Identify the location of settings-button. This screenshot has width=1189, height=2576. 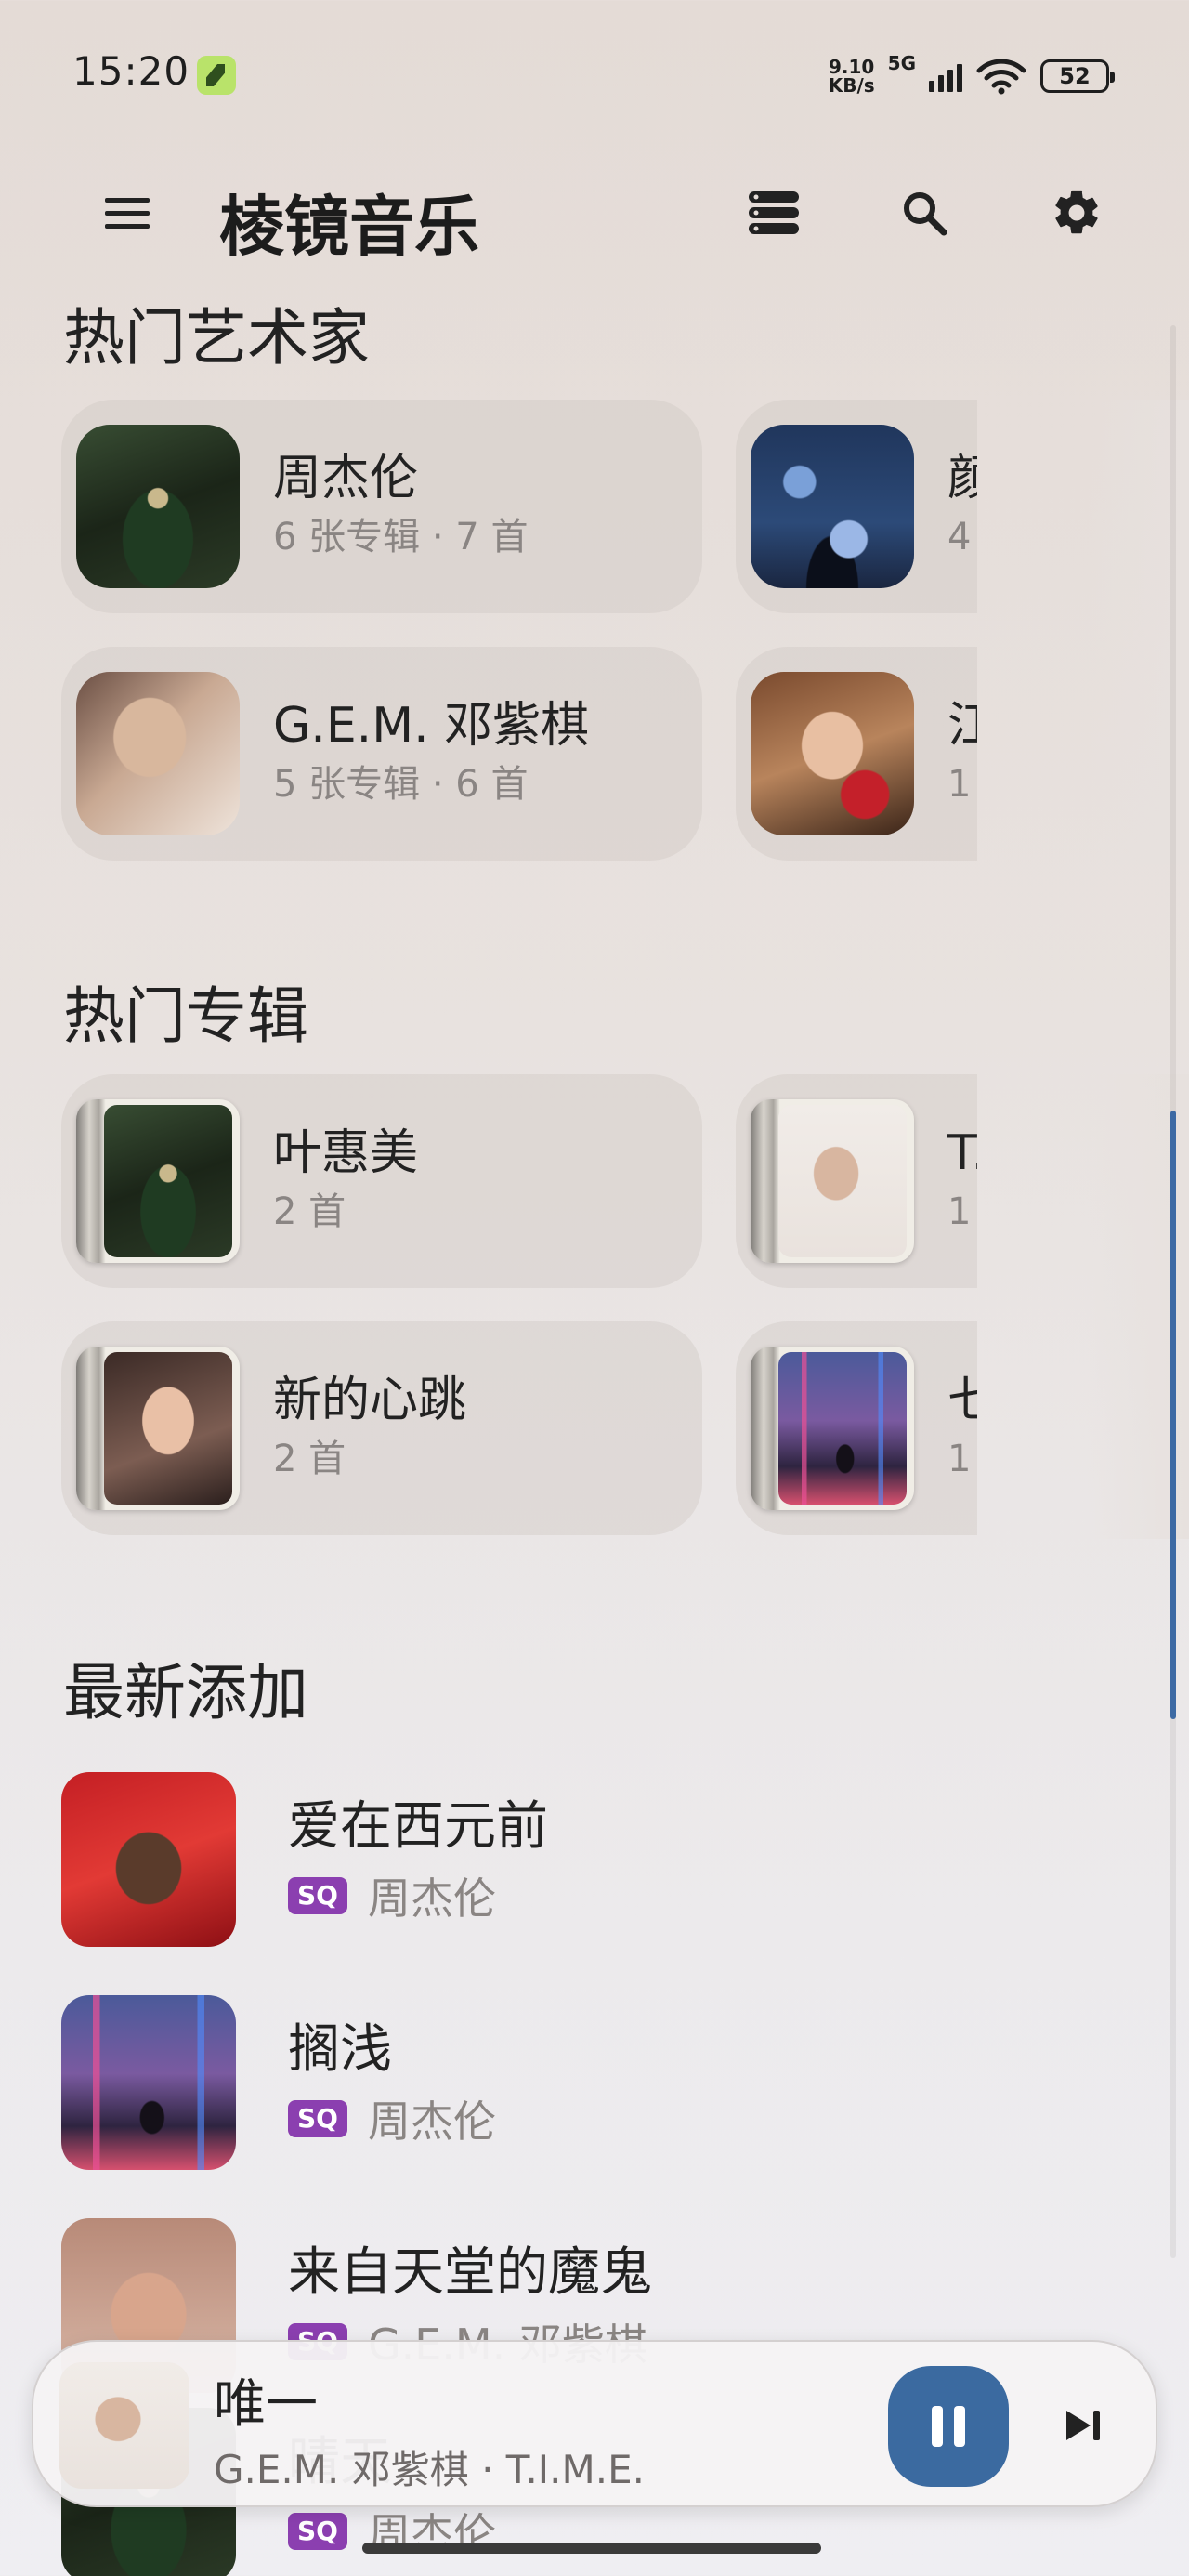
(1077, 213).